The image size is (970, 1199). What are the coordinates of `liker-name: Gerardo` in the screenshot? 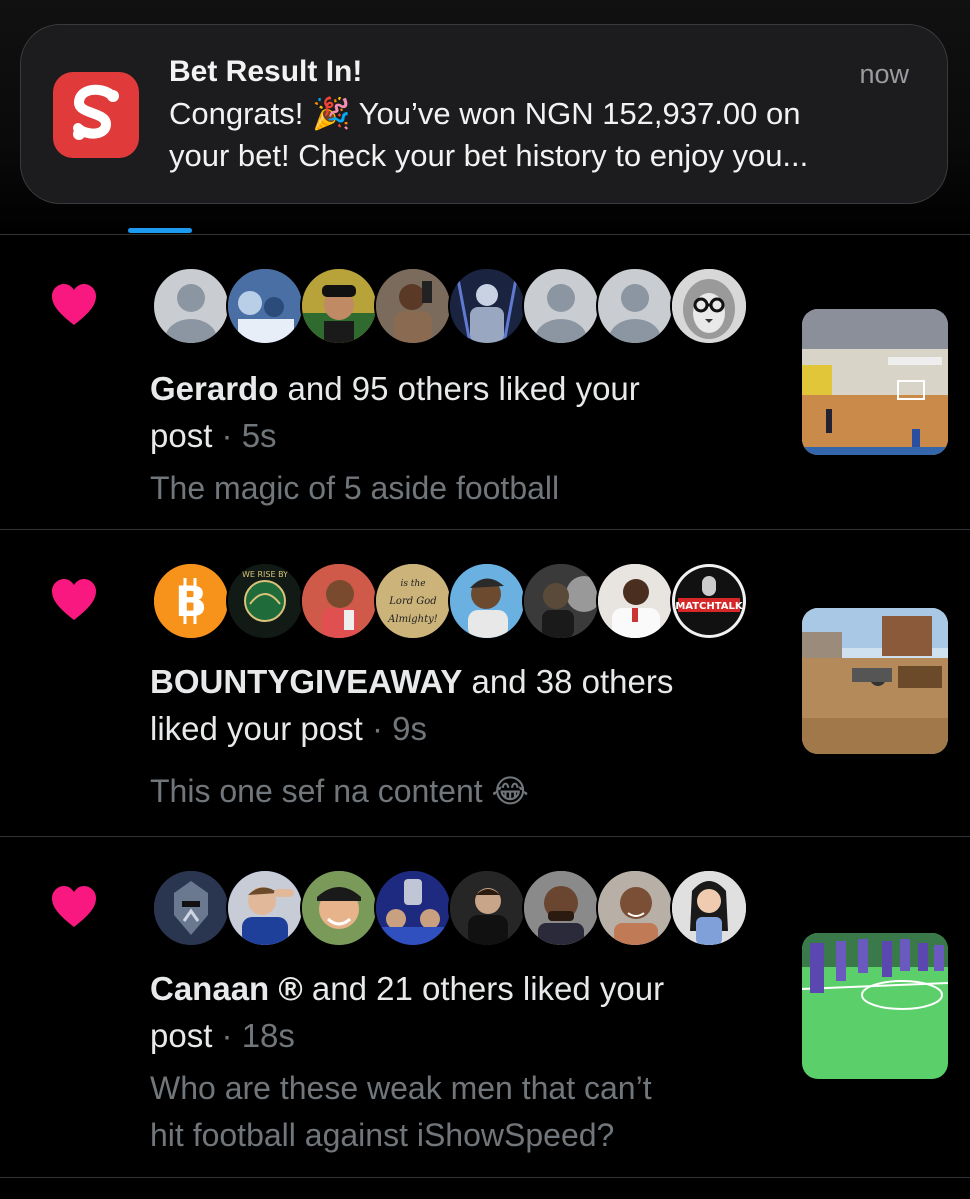 It's located at (214, 388).